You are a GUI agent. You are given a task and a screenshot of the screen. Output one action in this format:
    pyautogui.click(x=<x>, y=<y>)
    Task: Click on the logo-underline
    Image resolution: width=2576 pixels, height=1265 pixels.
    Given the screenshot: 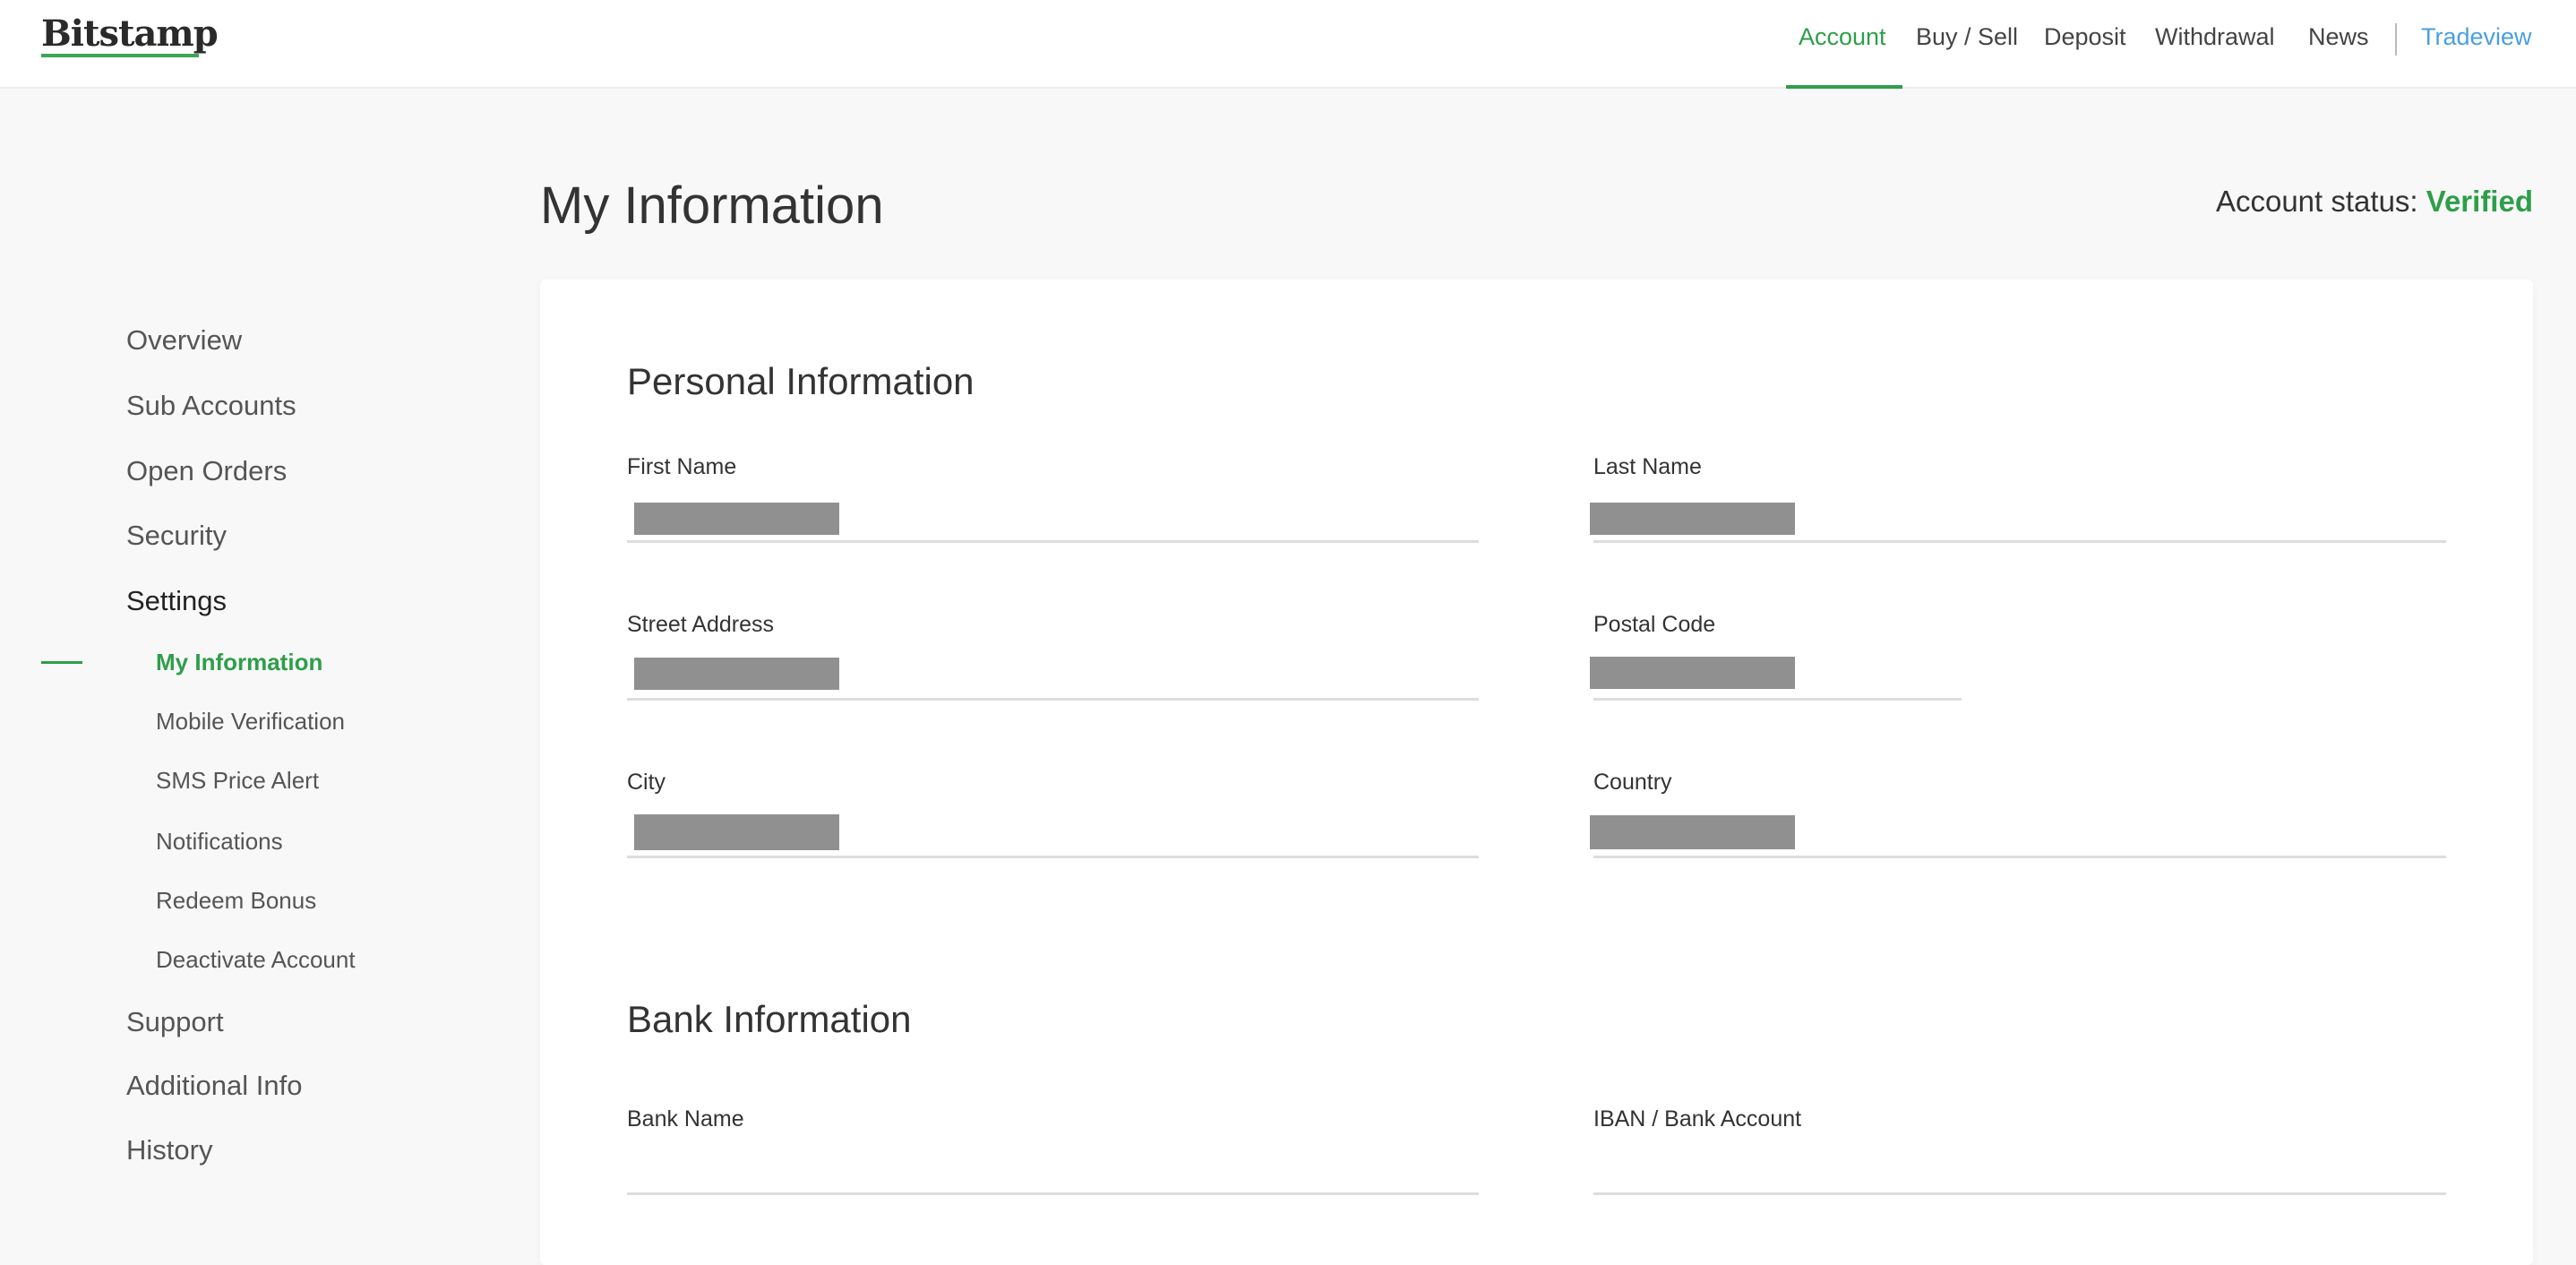 What is the action you would take?
    pyautogui.click(x=120, y=55)
    